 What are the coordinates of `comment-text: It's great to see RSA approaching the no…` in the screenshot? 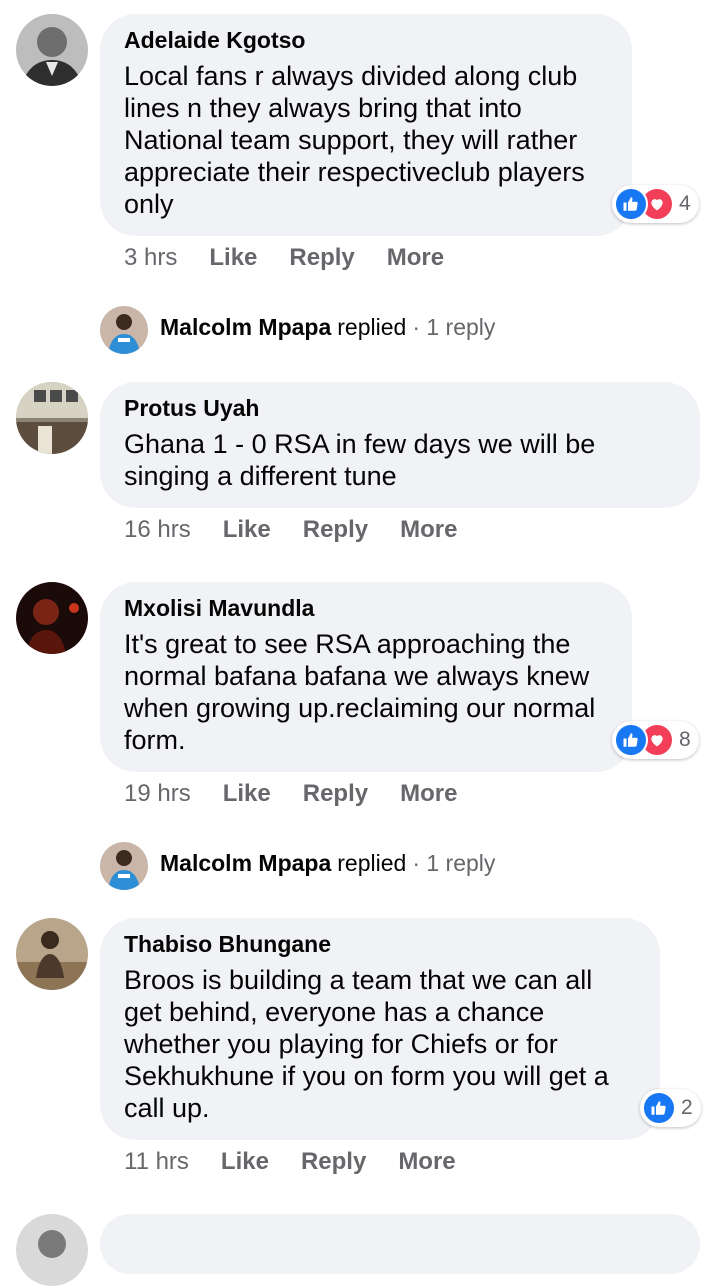 It's located at (360, 692).